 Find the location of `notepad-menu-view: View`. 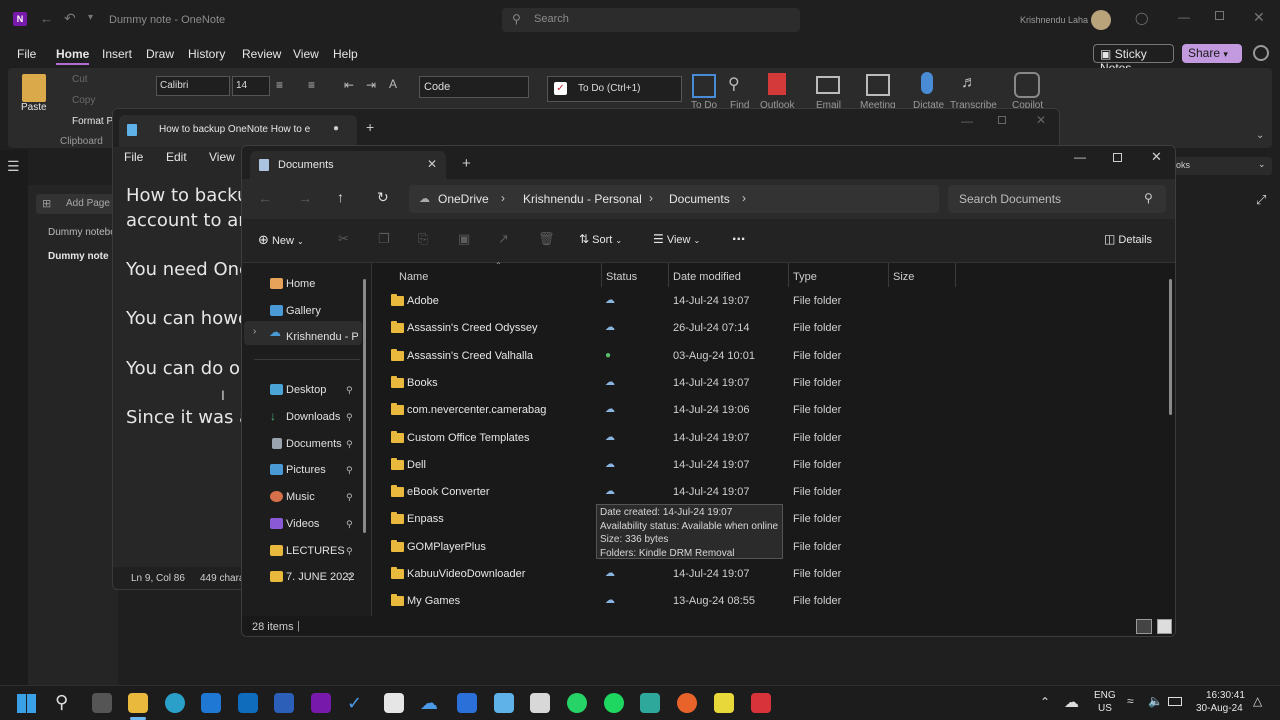

notepad-menu-view: View is located at coordinates (222, 157).